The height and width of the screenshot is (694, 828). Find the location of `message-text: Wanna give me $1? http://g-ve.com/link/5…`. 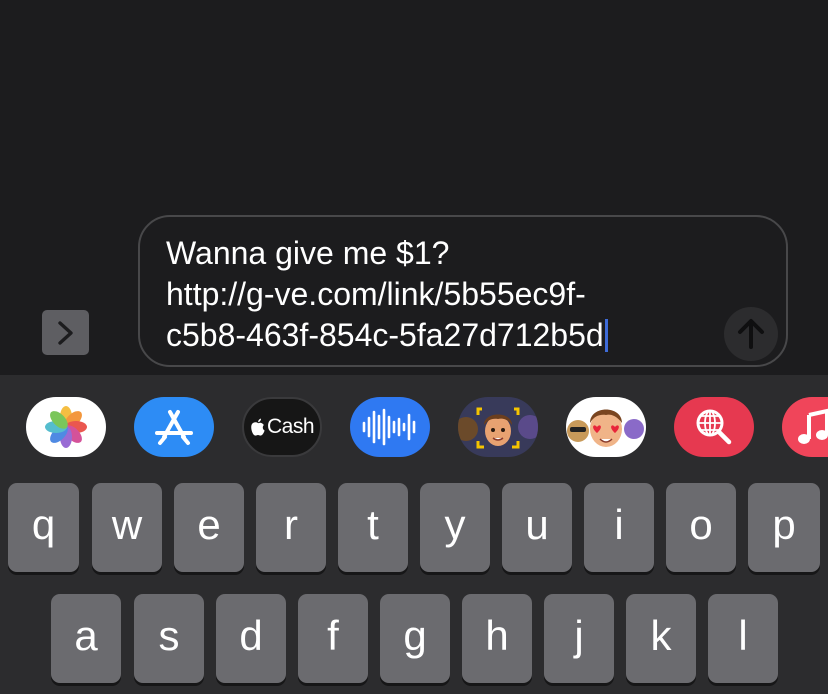

message-text: Wanna give me $1? http://g-ve.com/link/5… is located at coordinates (446, 294).